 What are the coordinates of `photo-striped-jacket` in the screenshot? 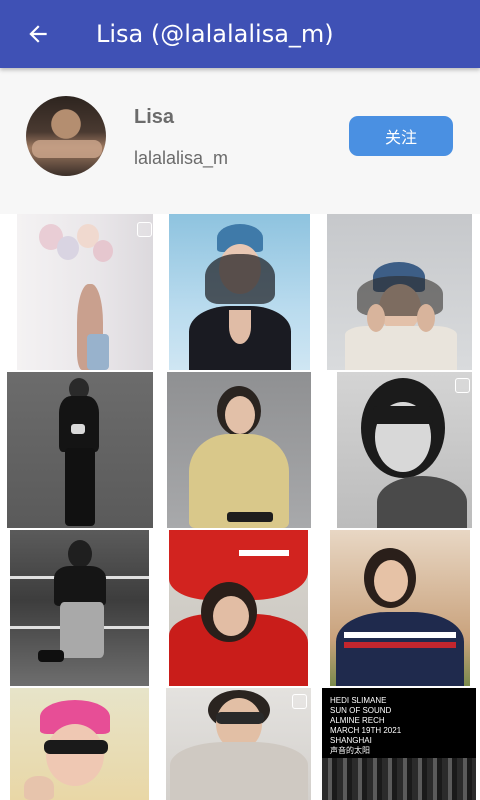 It's located at (400, 608).